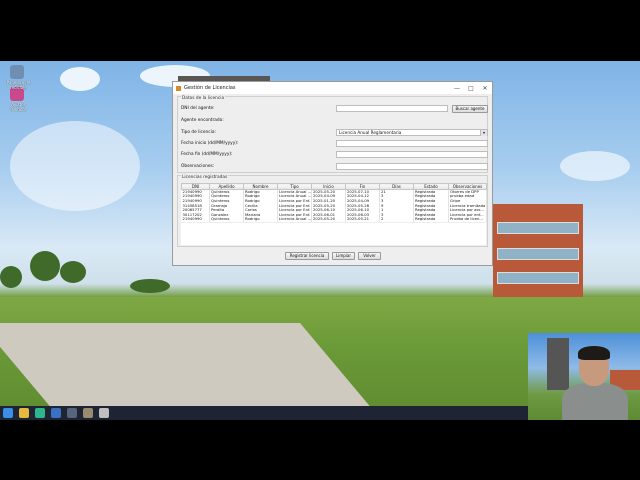 Image resolution: width=640 pixels, height=480 pixels. Describe the element at coordinates (594, 353) in the screenshot. I see `webcam-person-hair` at that location.